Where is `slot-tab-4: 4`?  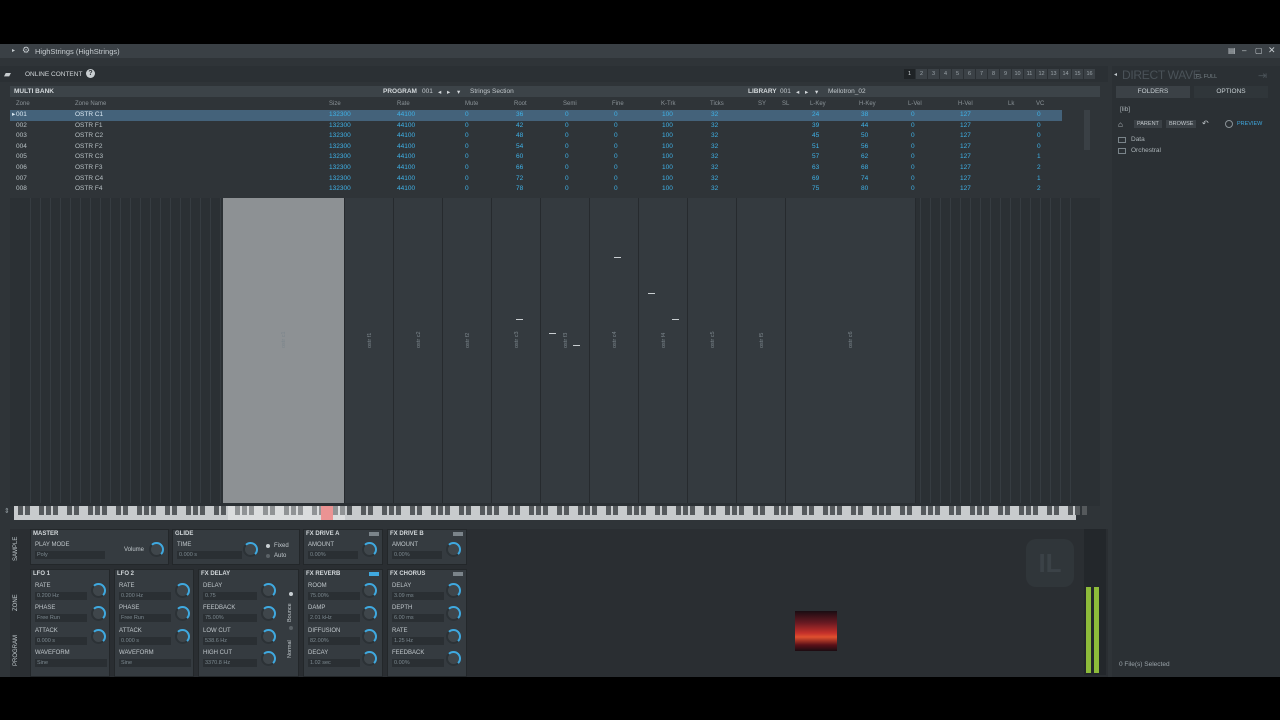 slot-tab-4: 4 is located at coordinates (945, 74).